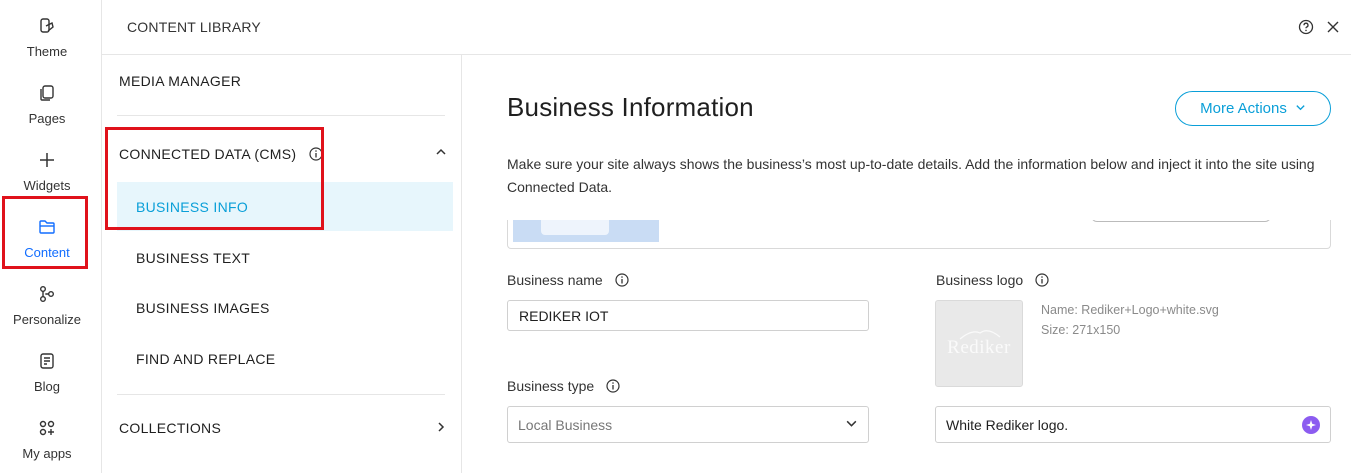 This screenshot has height=473, width=1351. I want to click on apps-icon, so click(47, 428).